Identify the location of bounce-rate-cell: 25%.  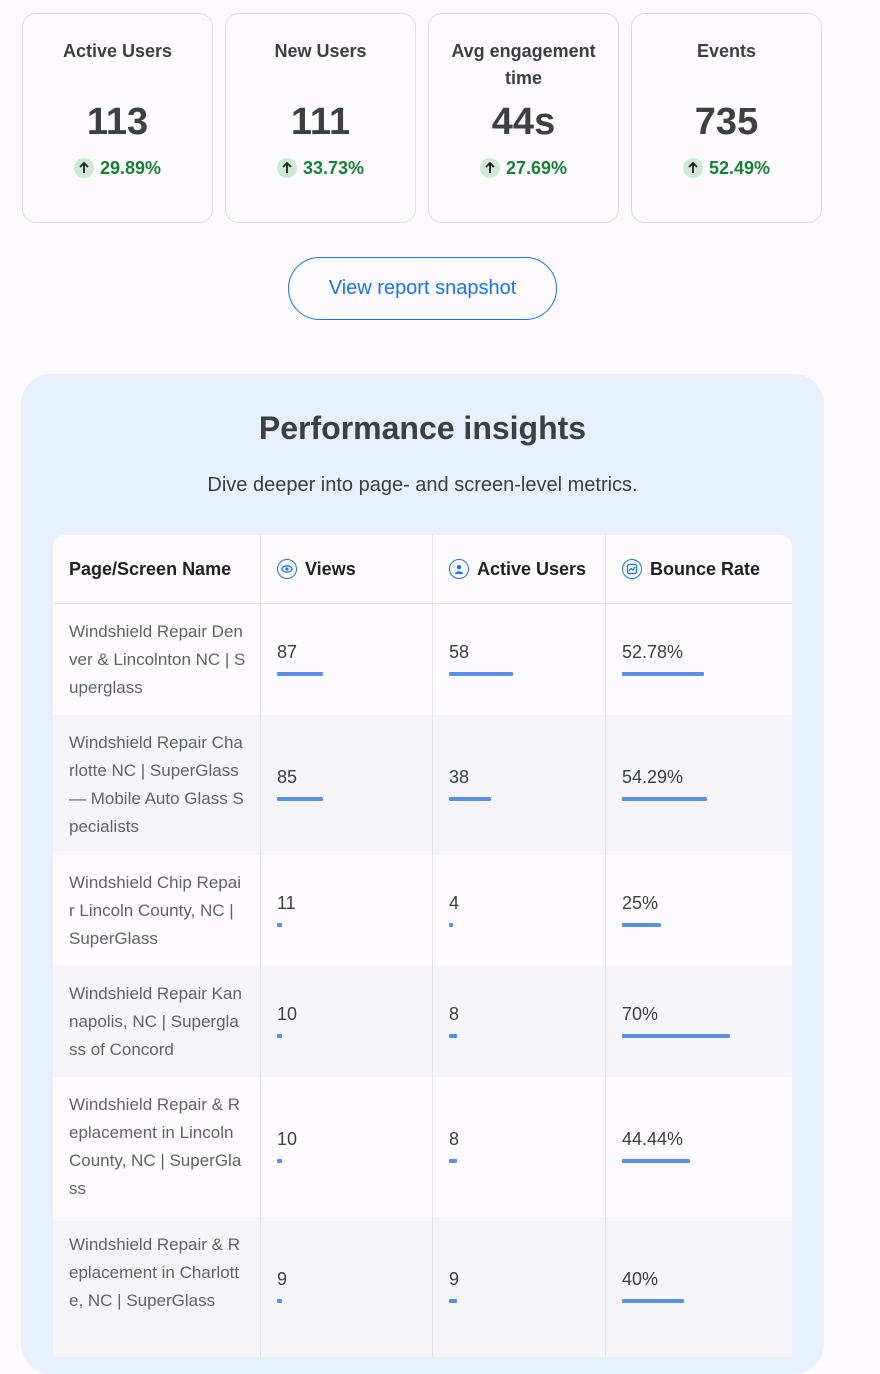
(699, 910).